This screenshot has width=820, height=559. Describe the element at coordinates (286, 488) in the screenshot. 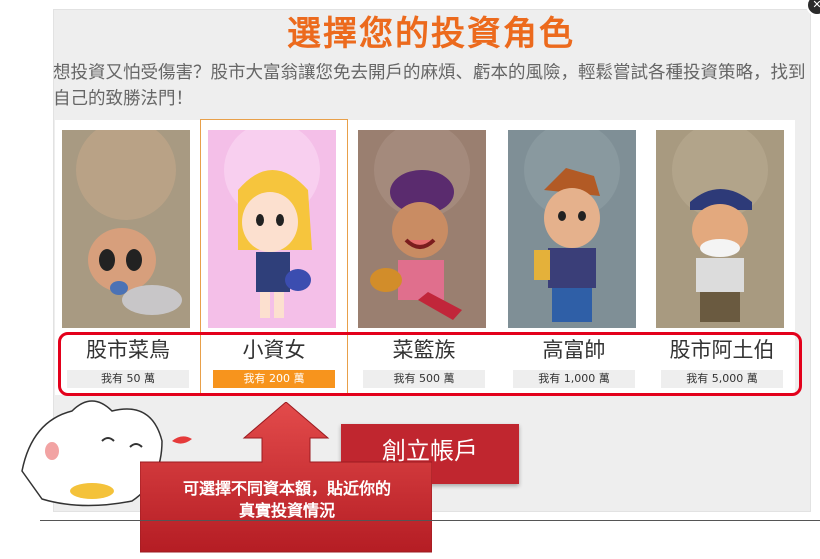

I see `callout-line-1: 可選擇不同資本額，貼近你的` at that location.